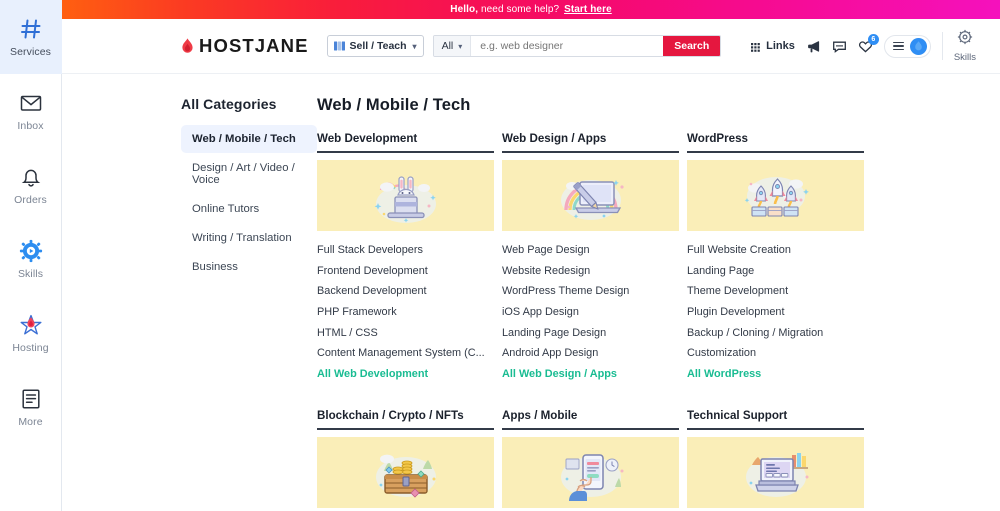  What do you see at coordinates (775, 250) in the screenshot?
I see `card-link: Full Website Creation` at bounding box center [775, 250].